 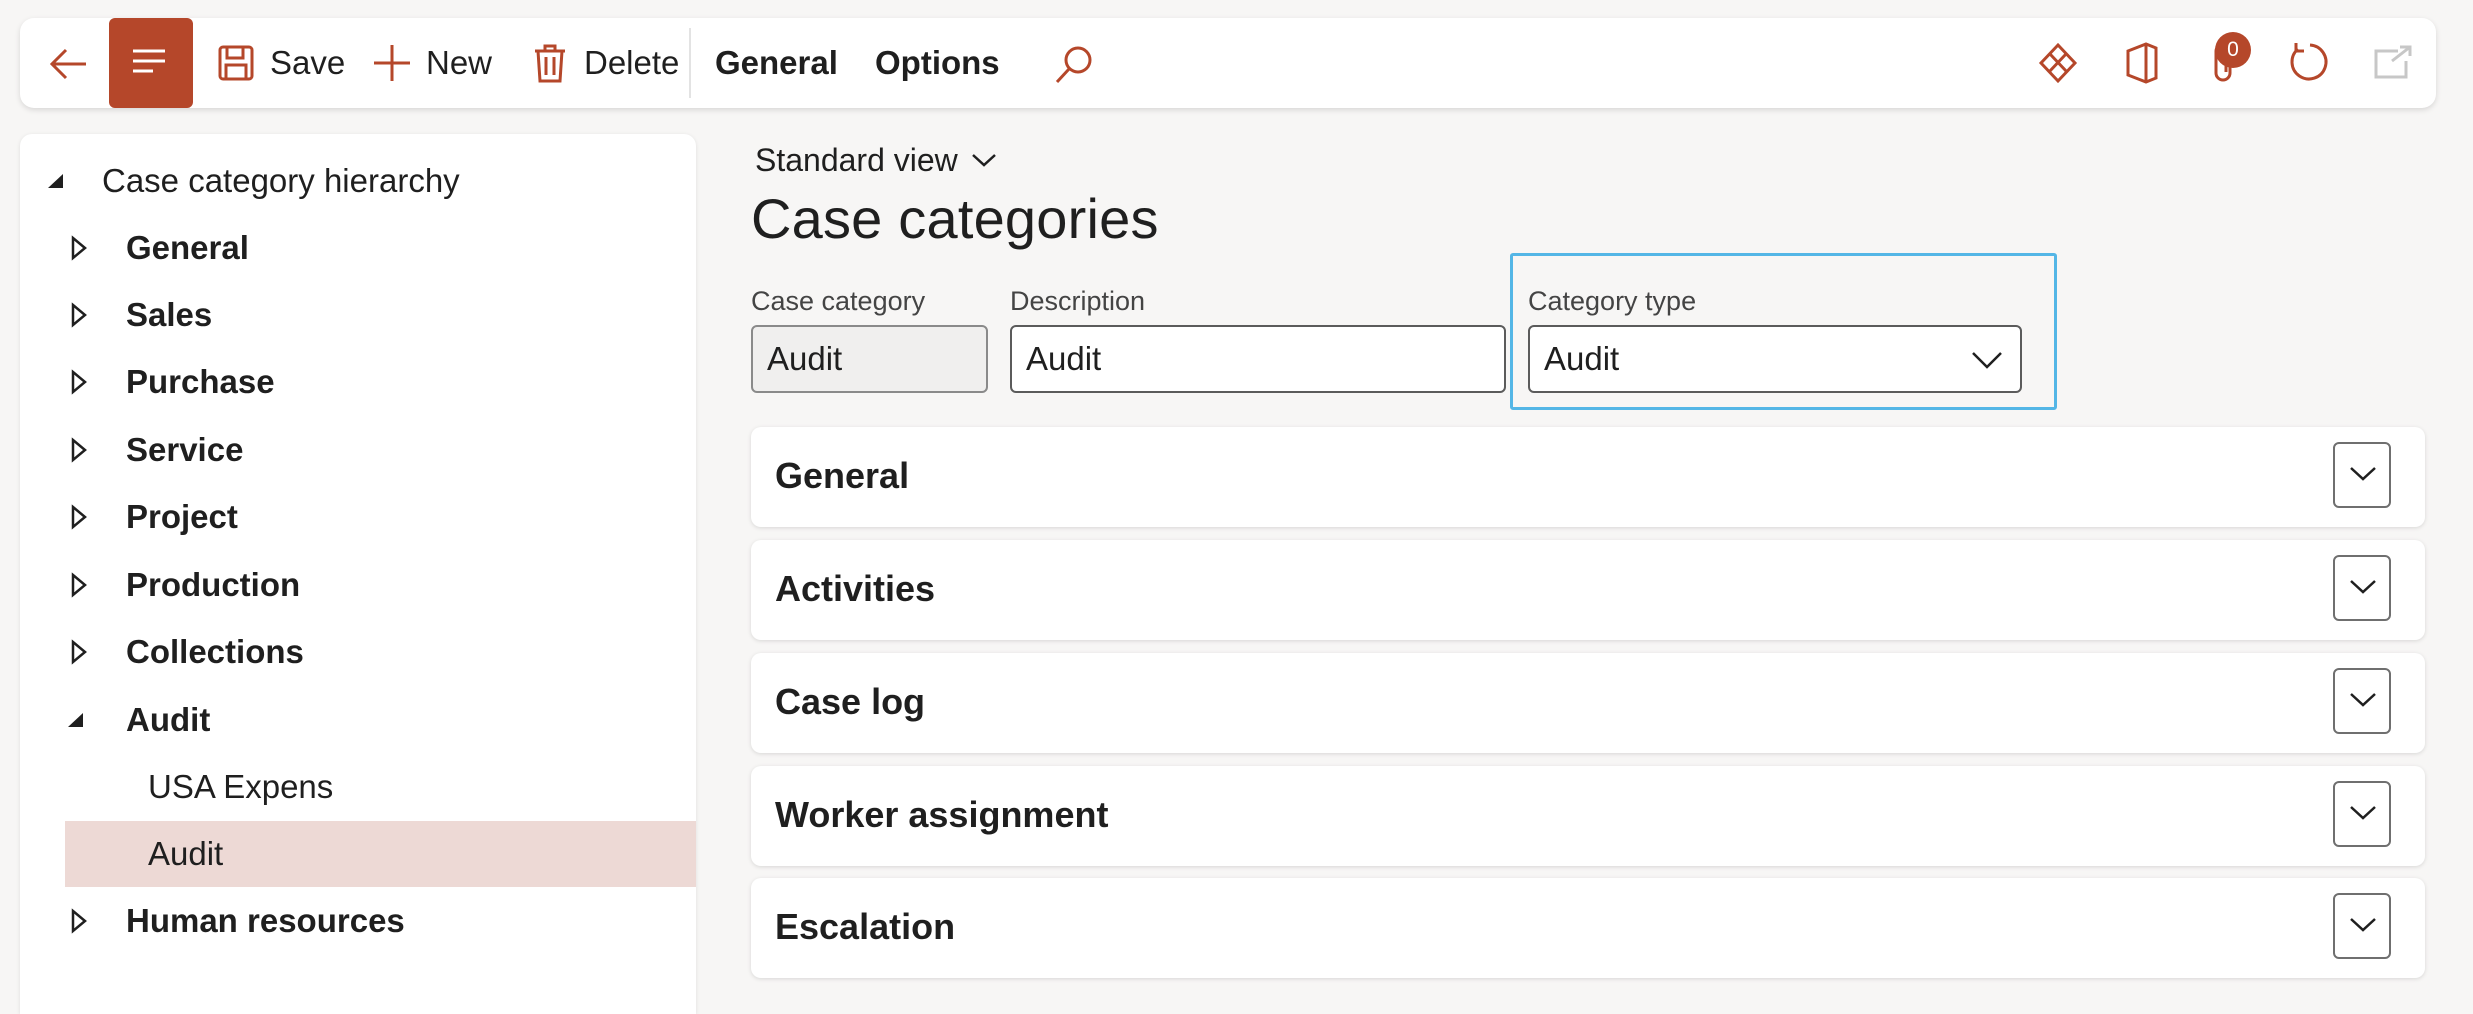 I want to click on new-button: New, so click(x=432, y=63).